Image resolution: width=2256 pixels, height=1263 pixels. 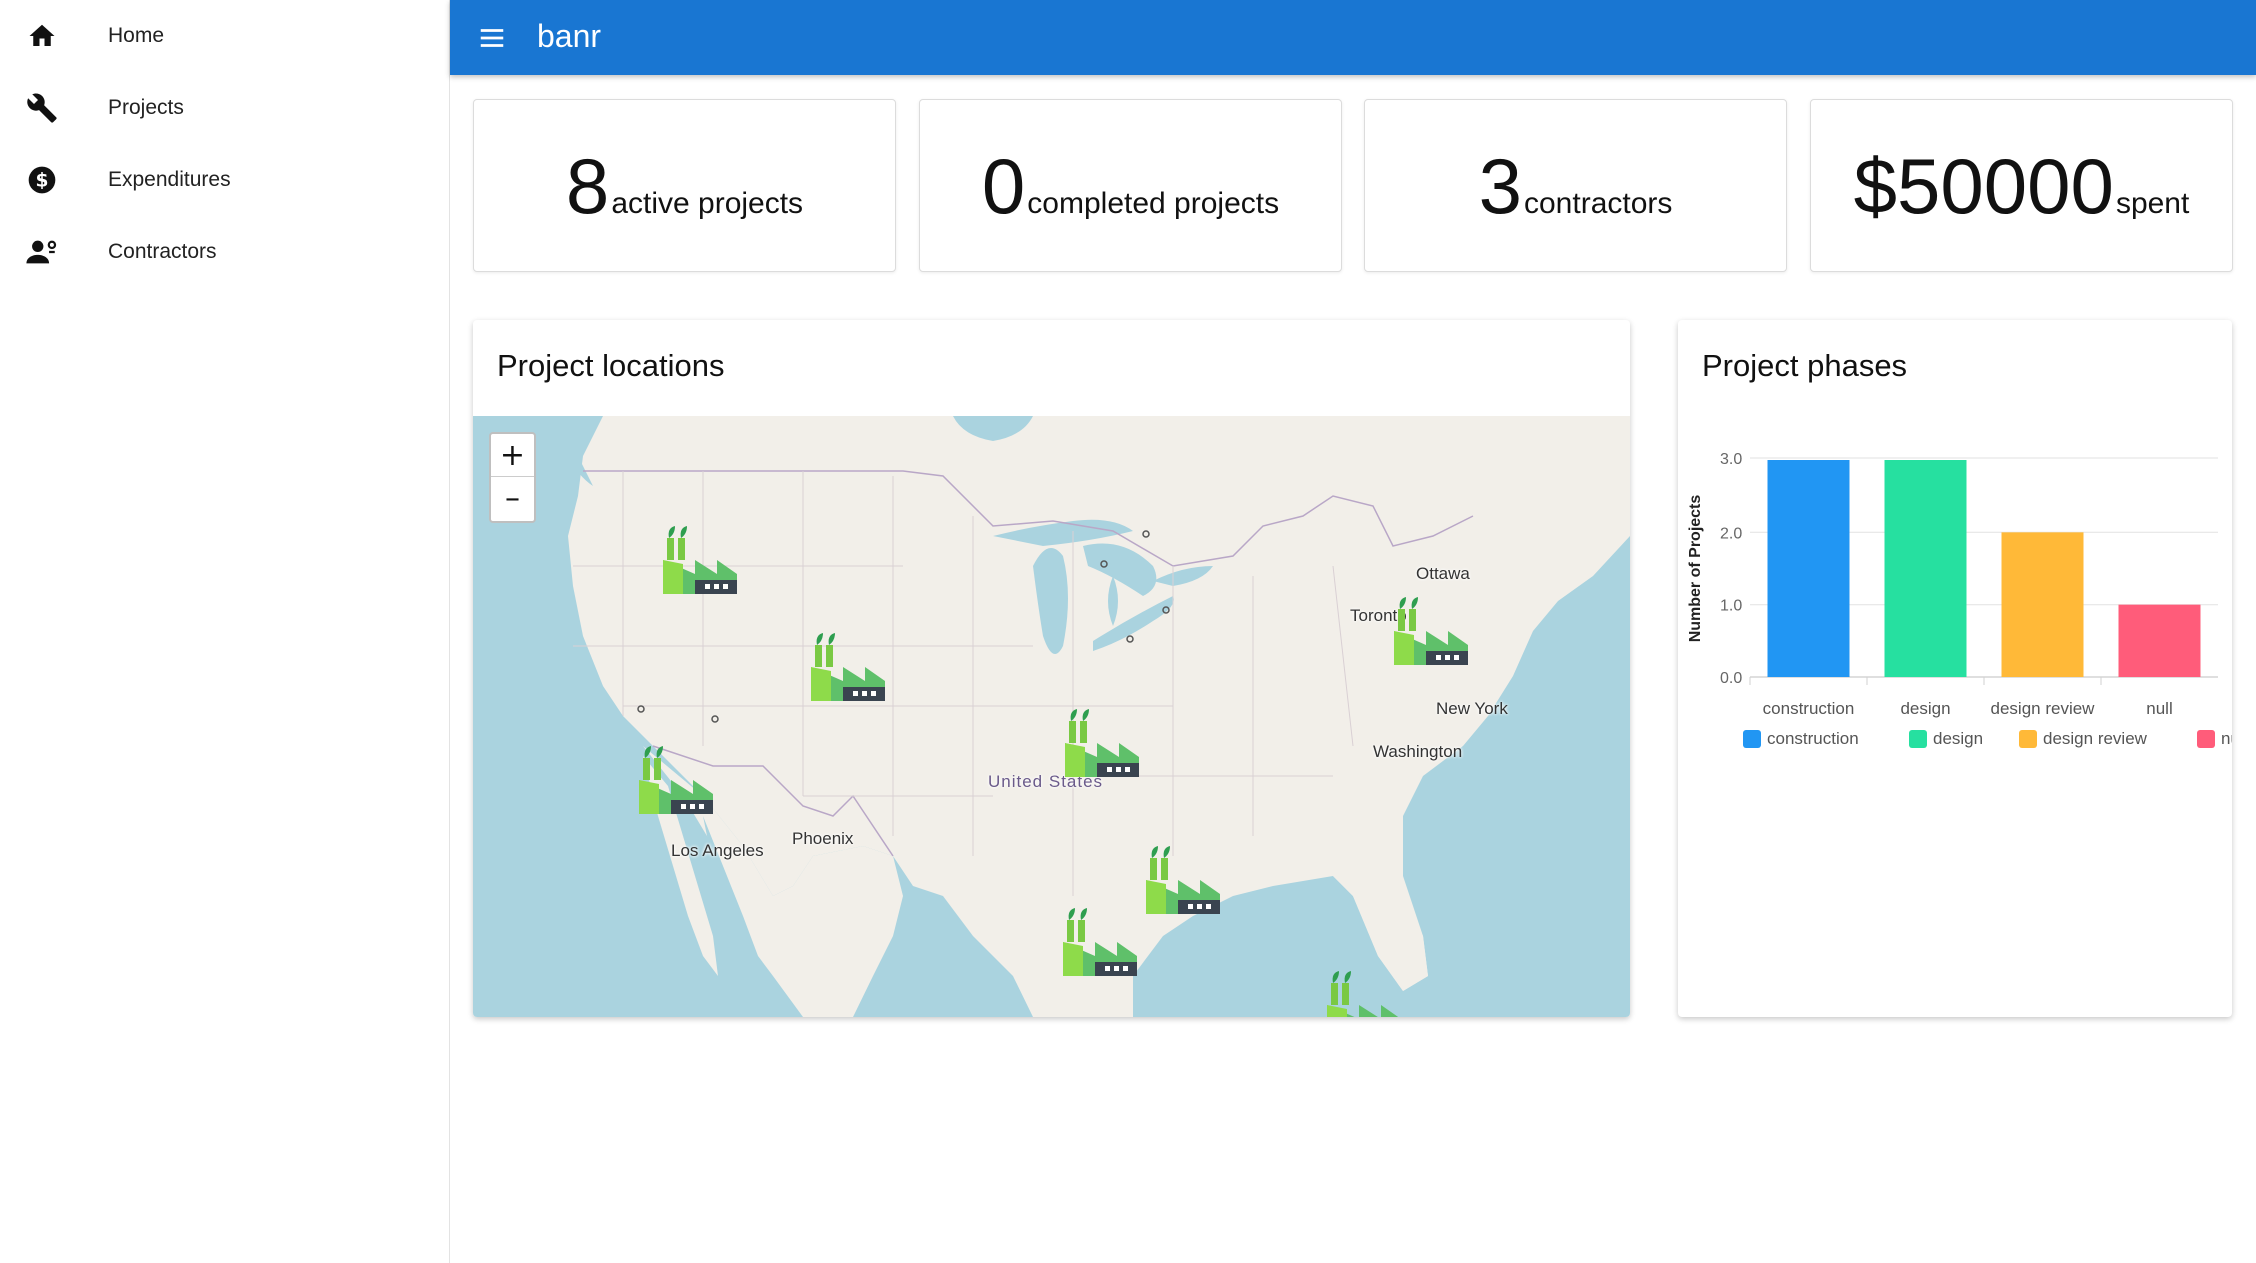 What do you see at coordinates (1353, 37) in the screenshot?
I see `app-bar: banr` at bounding box center [1353, 37].